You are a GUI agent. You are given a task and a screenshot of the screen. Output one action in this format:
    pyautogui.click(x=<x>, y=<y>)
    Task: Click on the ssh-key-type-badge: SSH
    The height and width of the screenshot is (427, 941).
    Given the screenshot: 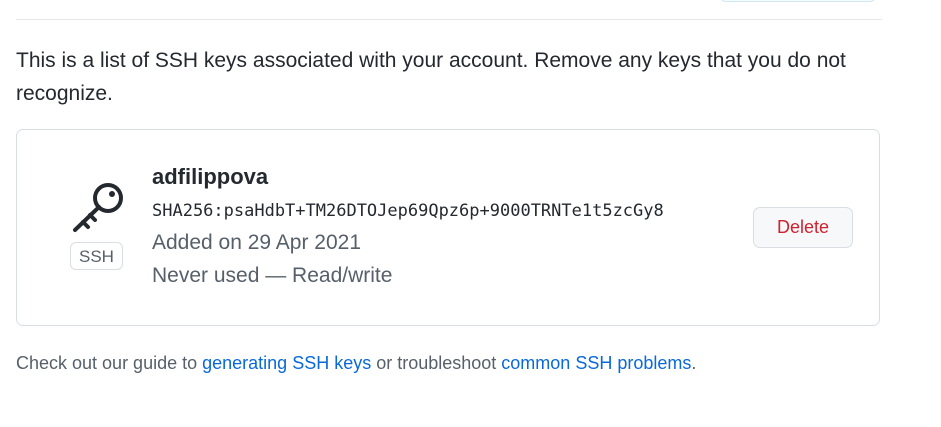 What is the action you would take?
    pyautogui.click(x=96, y=256)
    